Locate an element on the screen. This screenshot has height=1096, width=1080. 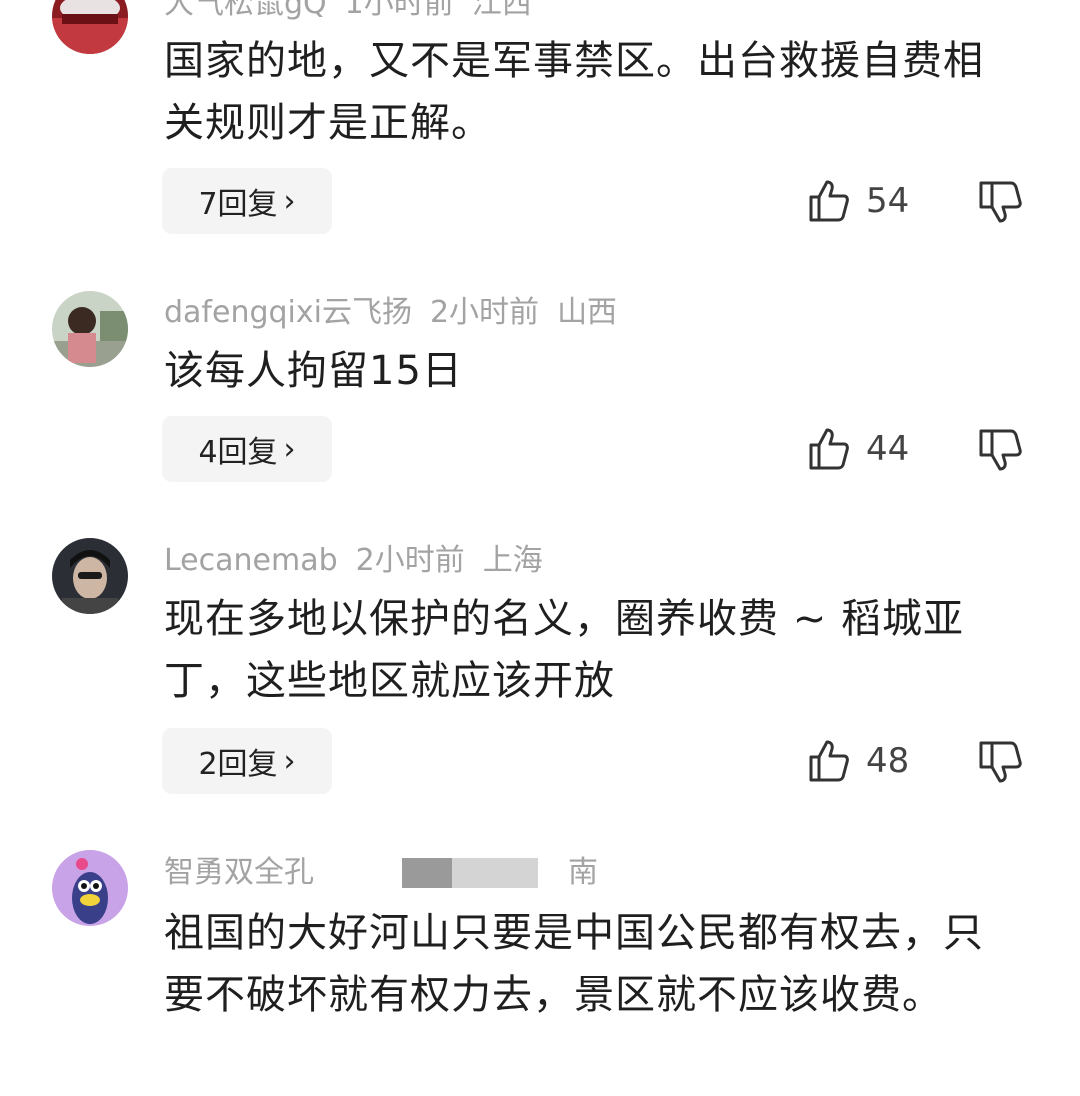
avatar is located at coordinates (90, 888).